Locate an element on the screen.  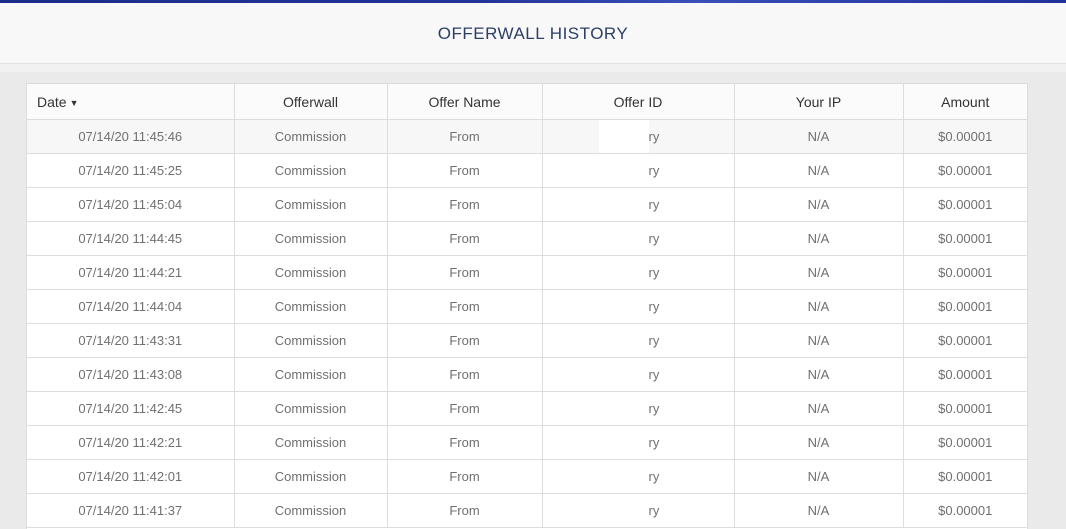
cell-date: 07/14/20 11:42:45 is located at coordinates (131, 408).